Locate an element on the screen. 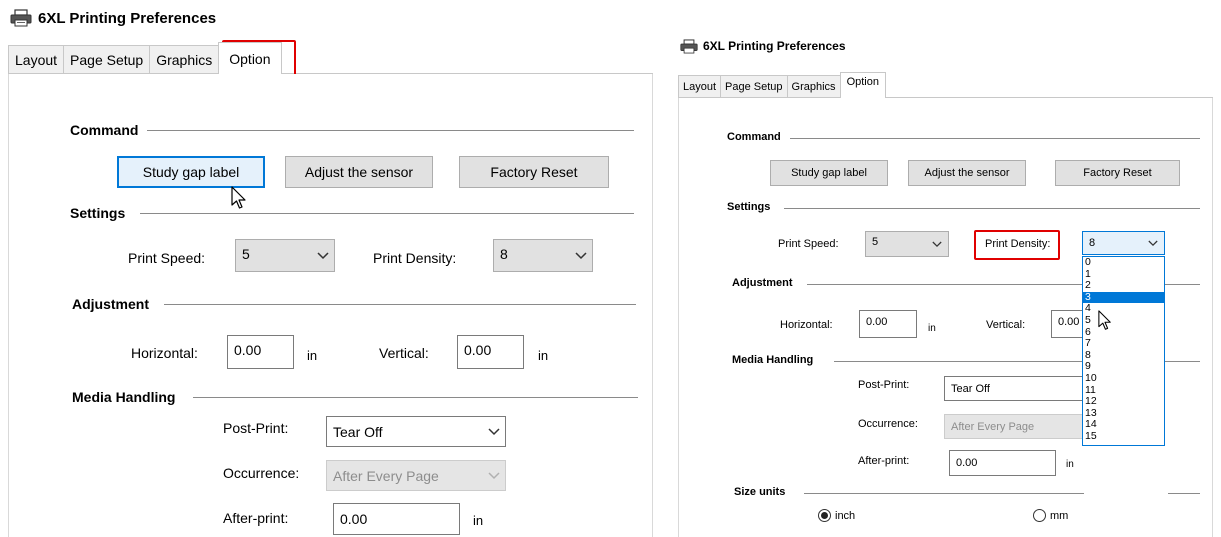  dropdown-option: 1 is located at coordinates (1123, 274).